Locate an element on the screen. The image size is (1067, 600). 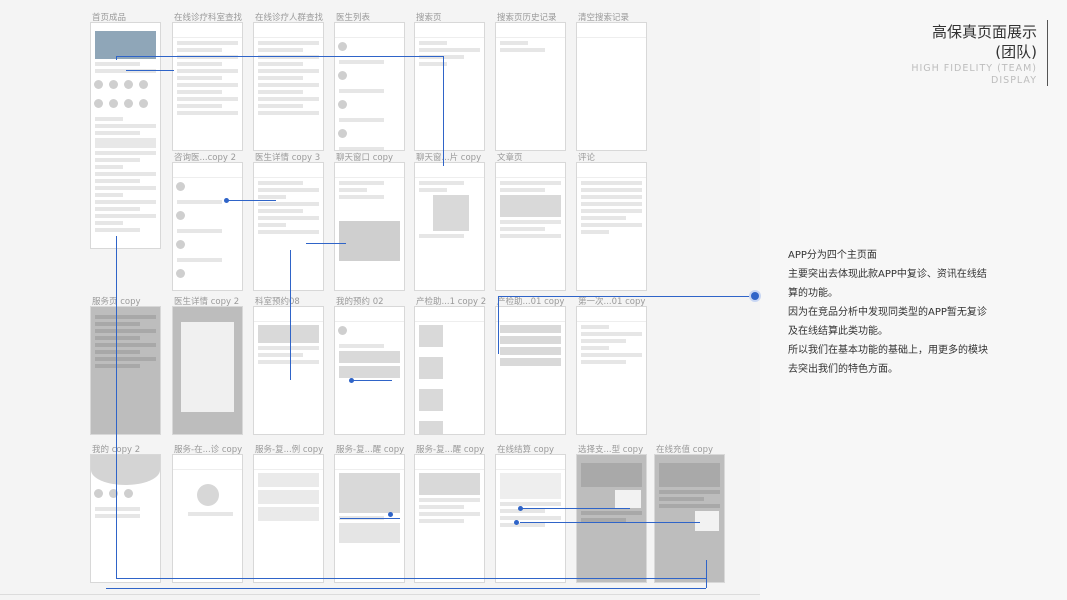
screen-service-online is located at coordinates (207, 518).